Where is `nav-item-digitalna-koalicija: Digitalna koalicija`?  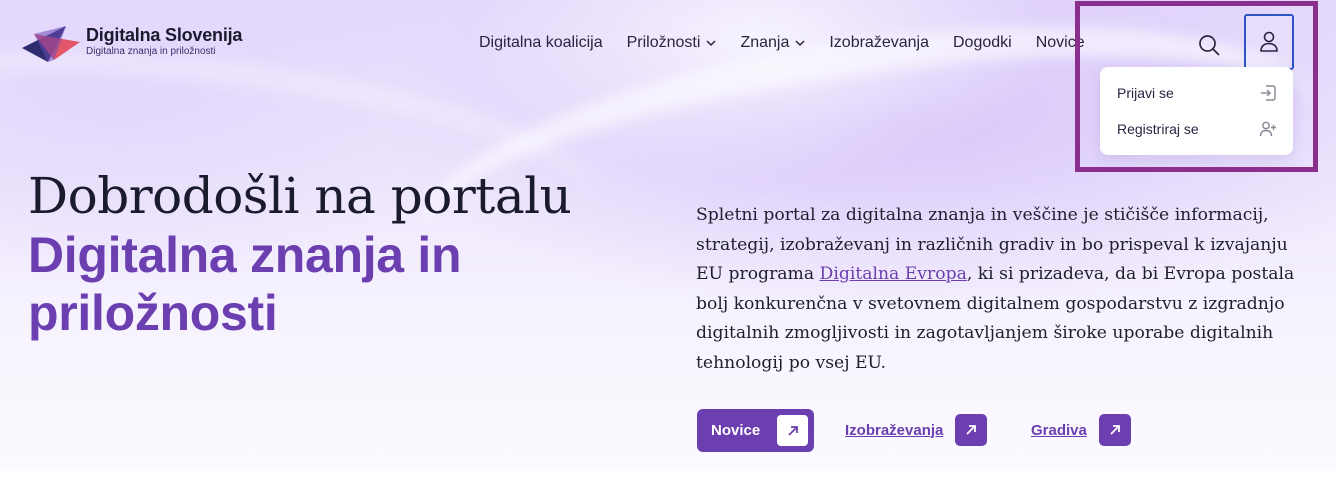 nav-item-digitalna-koalicija: Digitalna koalicija is located at coordinates (541, 43).